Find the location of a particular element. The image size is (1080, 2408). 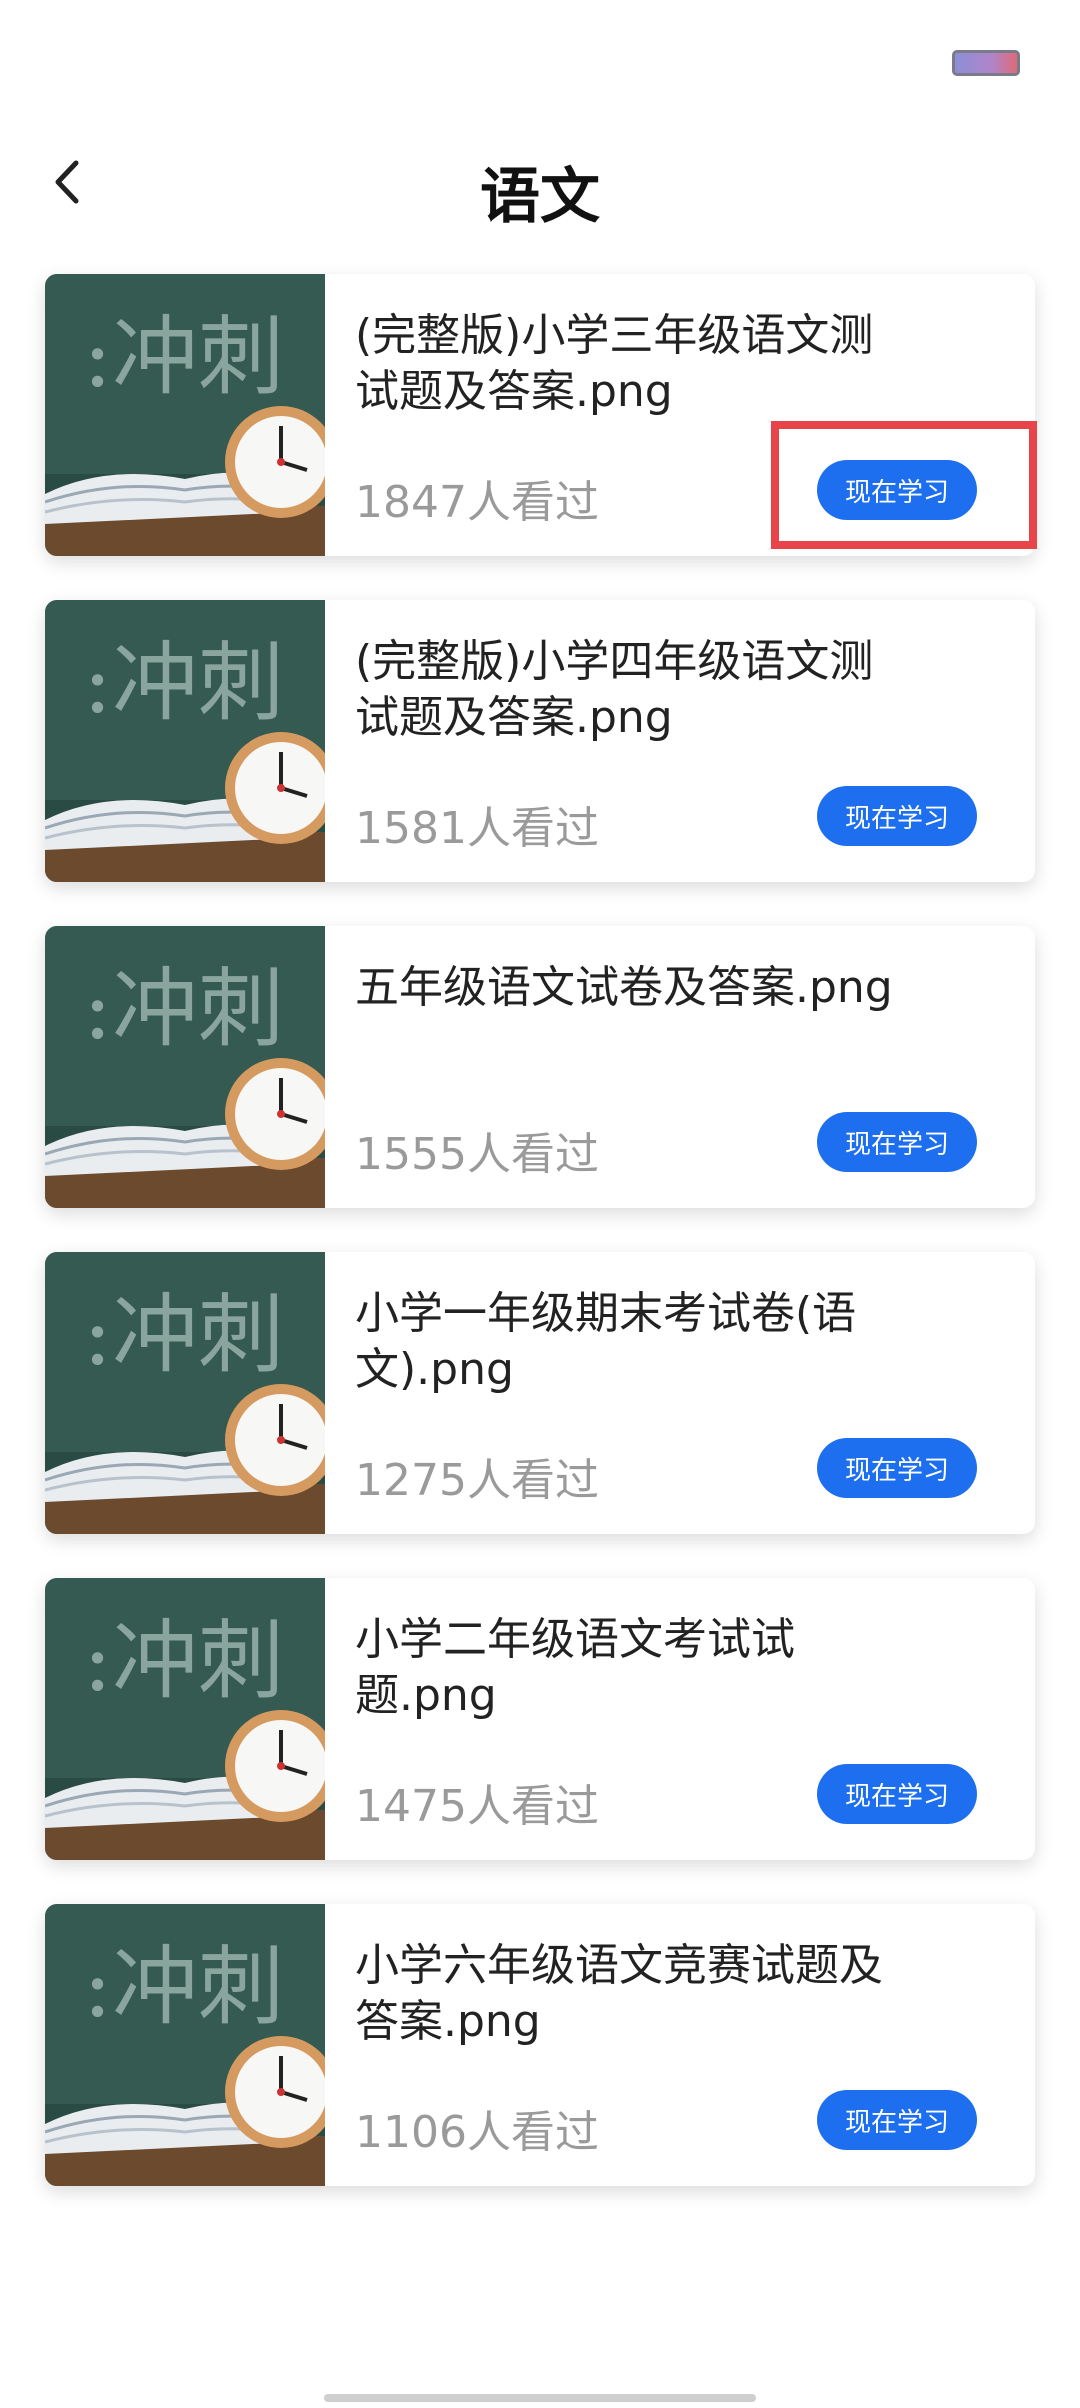

view-count: 1275人看过 is located at coordinates (477, 1480).